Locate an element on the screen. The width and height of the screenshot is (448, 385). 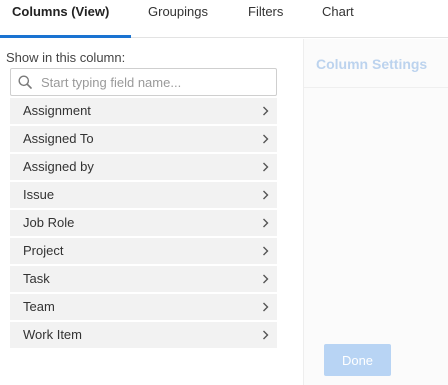
tab-columns-view: Columns (View) is located at coordinates (65, 19).